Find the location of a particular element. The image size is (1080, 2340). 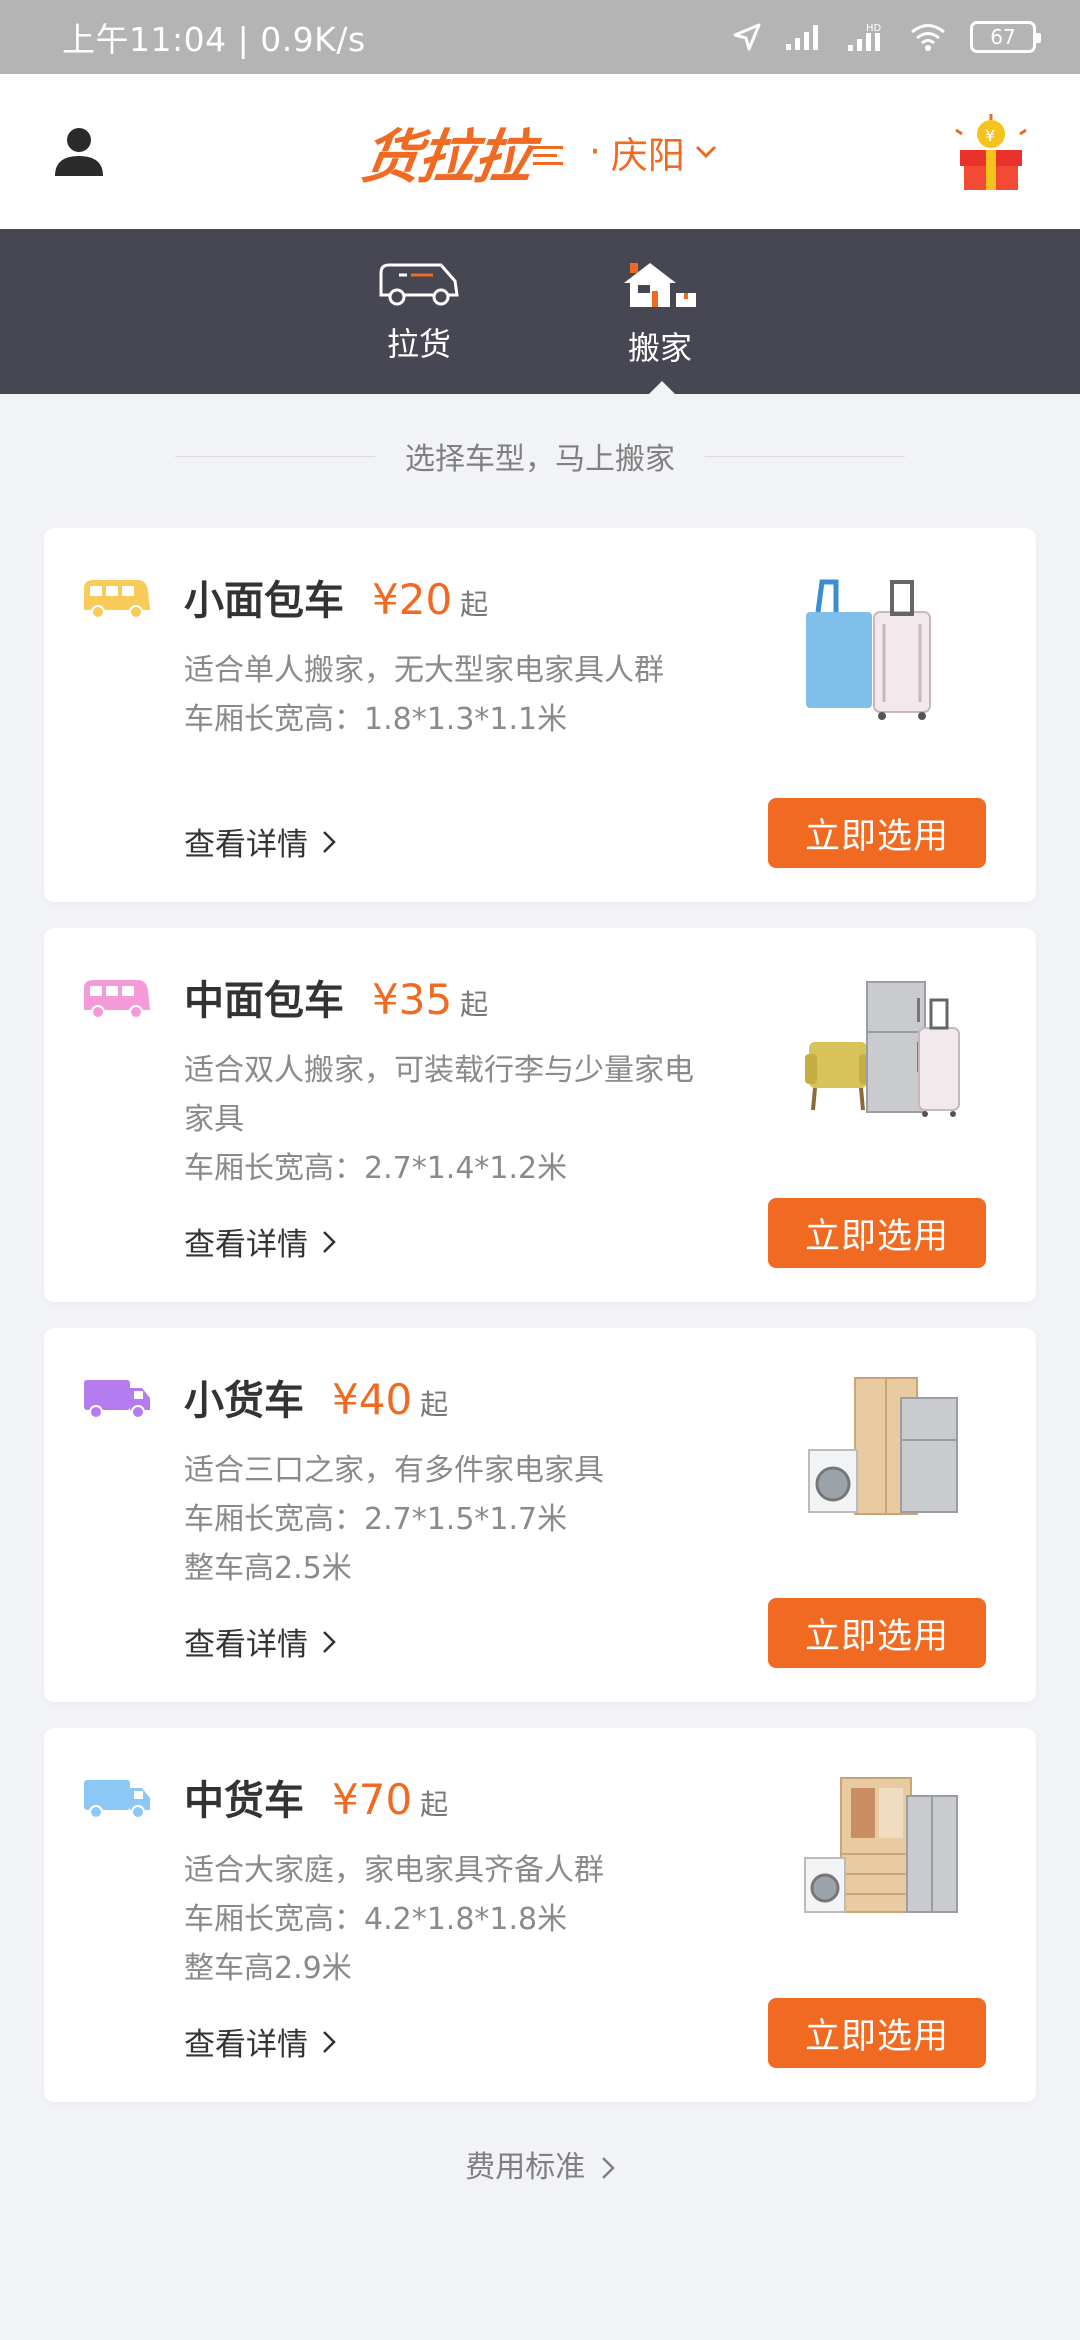

vehicle-name: 小面包车 is located at coordinates (264, 601).